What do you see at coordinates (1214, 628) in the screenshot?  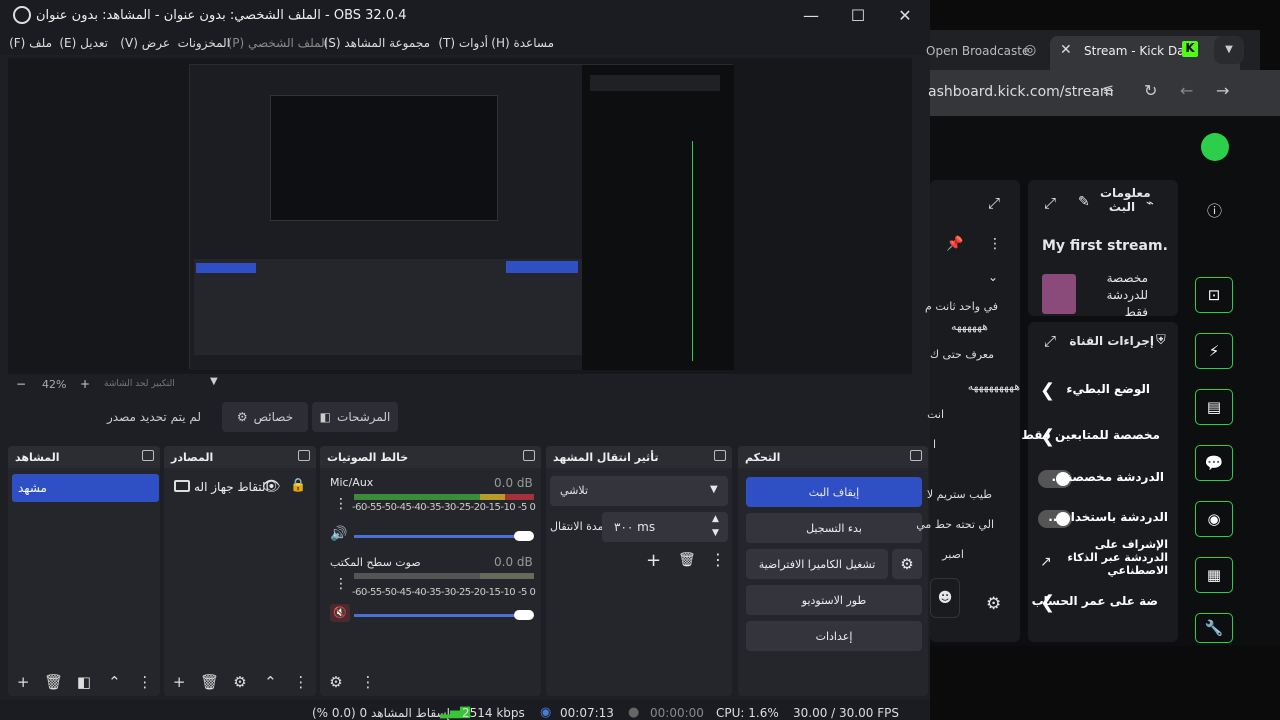 I see `wrench-icon: 🔧` at bounding box center [1214, 628].